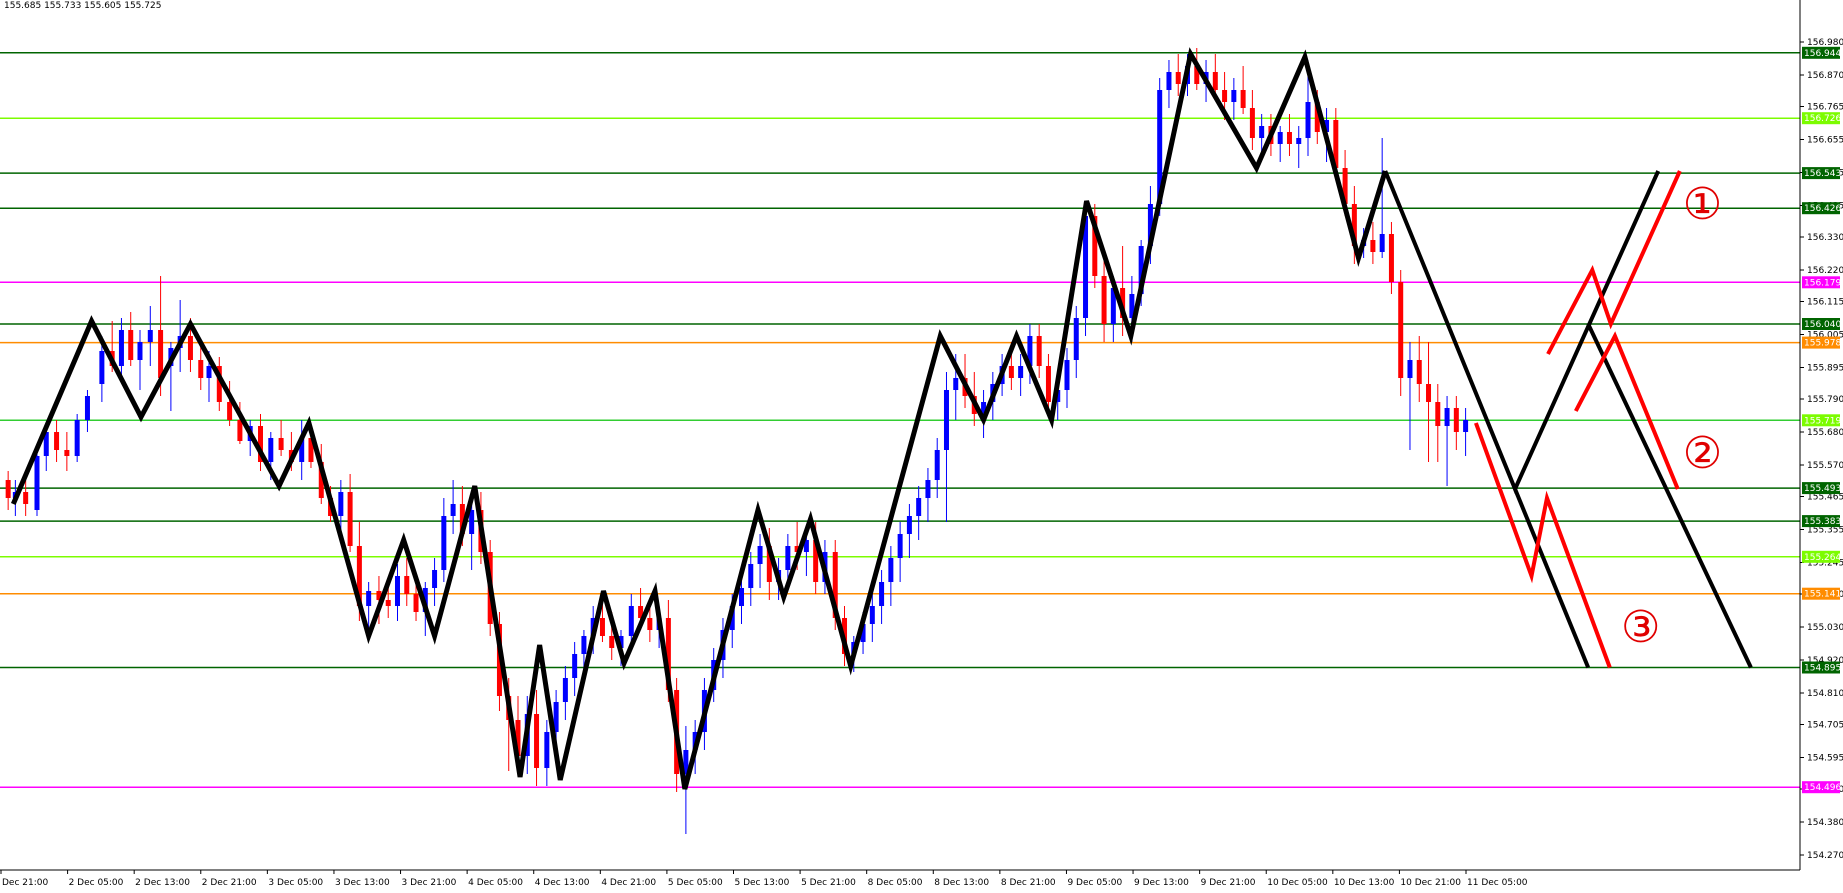 Image resolution: width=1843 pixels, height=893 pixels. What do you see at coordinates (1825, 726) in the screenshot?
I see `y-tick-label-21: 154.705` at bounding box center [1825, 726].